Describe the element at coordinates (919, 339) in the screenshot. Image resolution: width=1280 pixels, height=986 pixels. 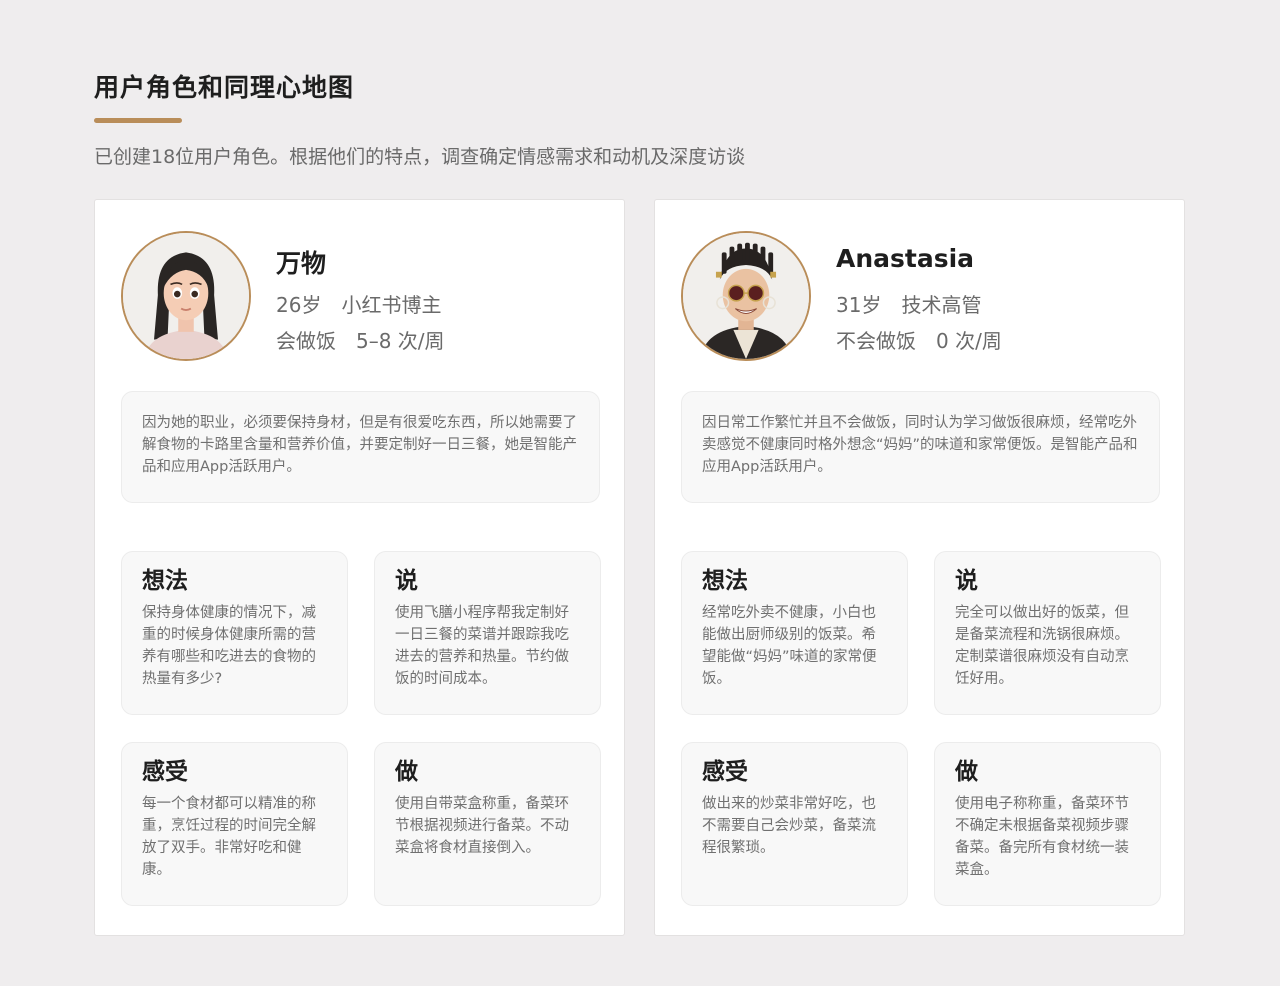
I see `persona-cooking: 不会做饭 0 次/周` at that location.